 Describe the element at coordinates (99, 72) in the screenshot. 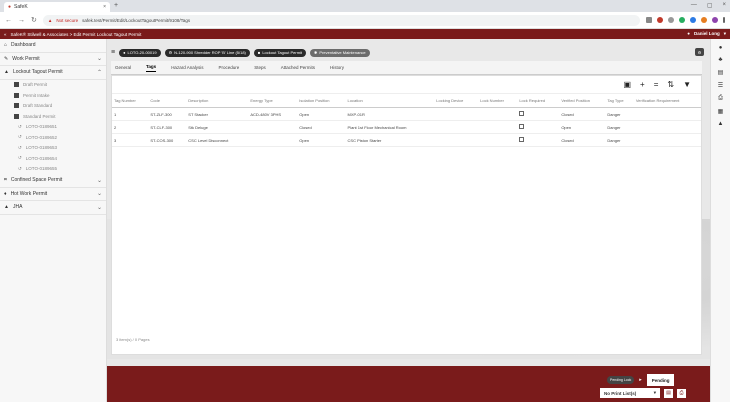

I see `chevron-up-icon: ⌃` at that location.